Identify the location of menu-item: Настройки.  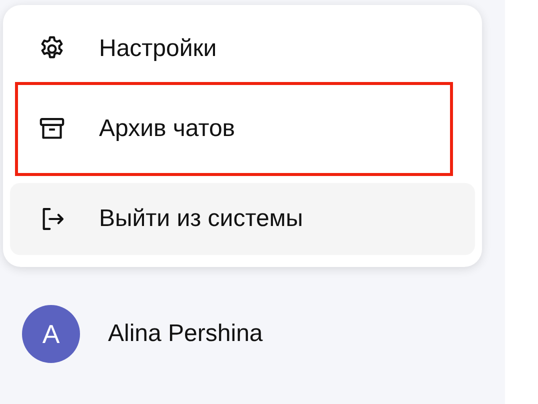
(242, 49).